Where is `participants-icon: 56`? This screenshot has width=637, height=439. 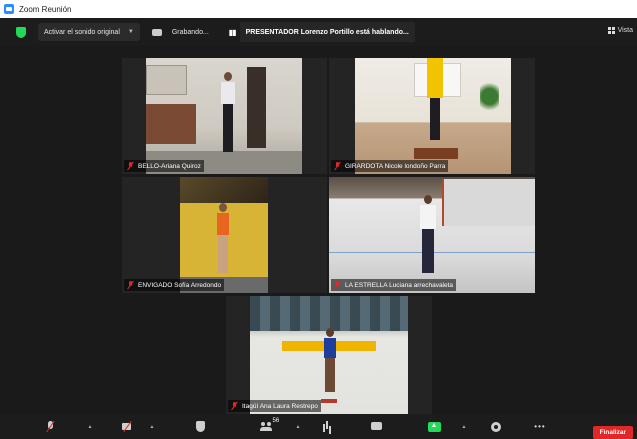
participants-icon: 56 is located at coordinates (269, 425).